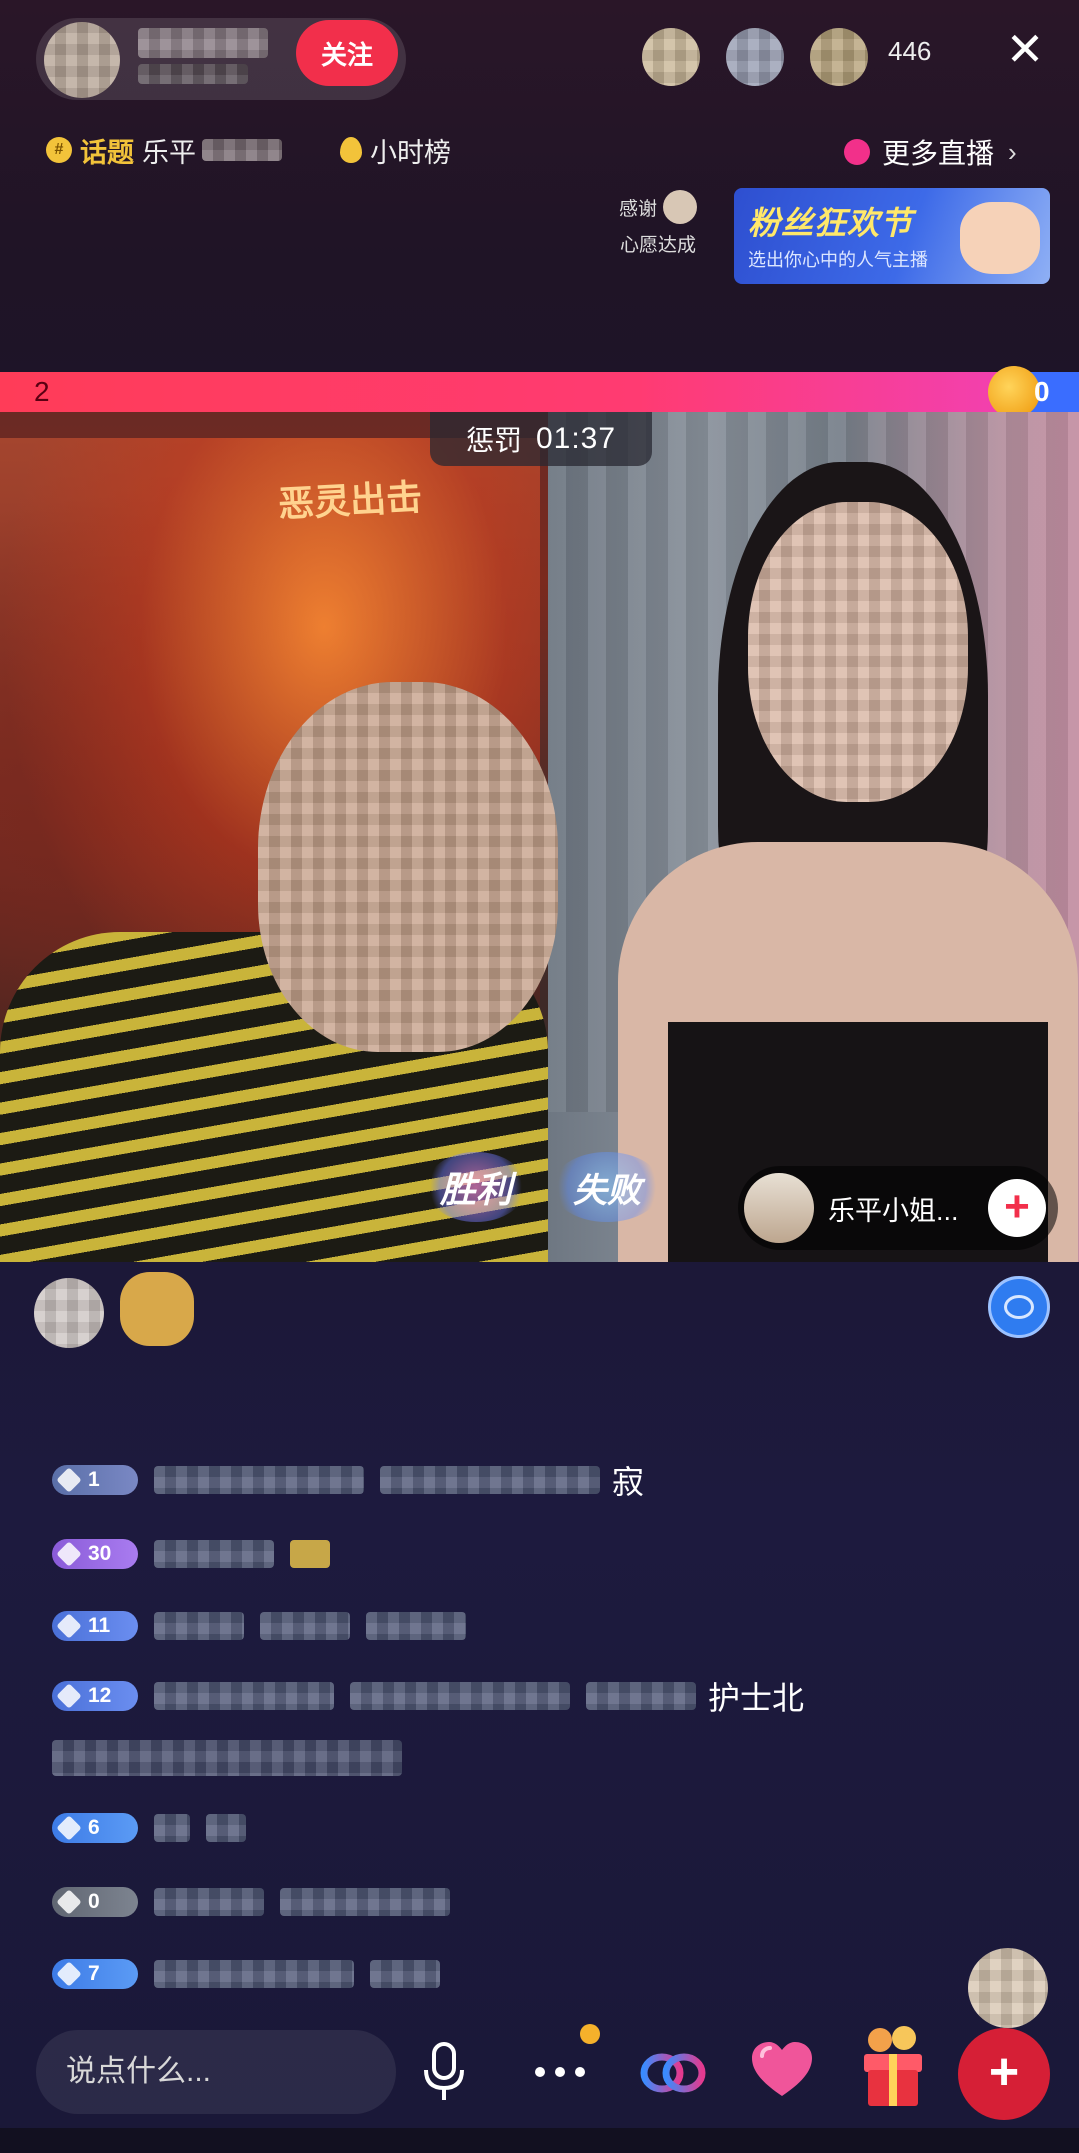  I want to click on poster-title: 恶灵出击, so click(350, 500).